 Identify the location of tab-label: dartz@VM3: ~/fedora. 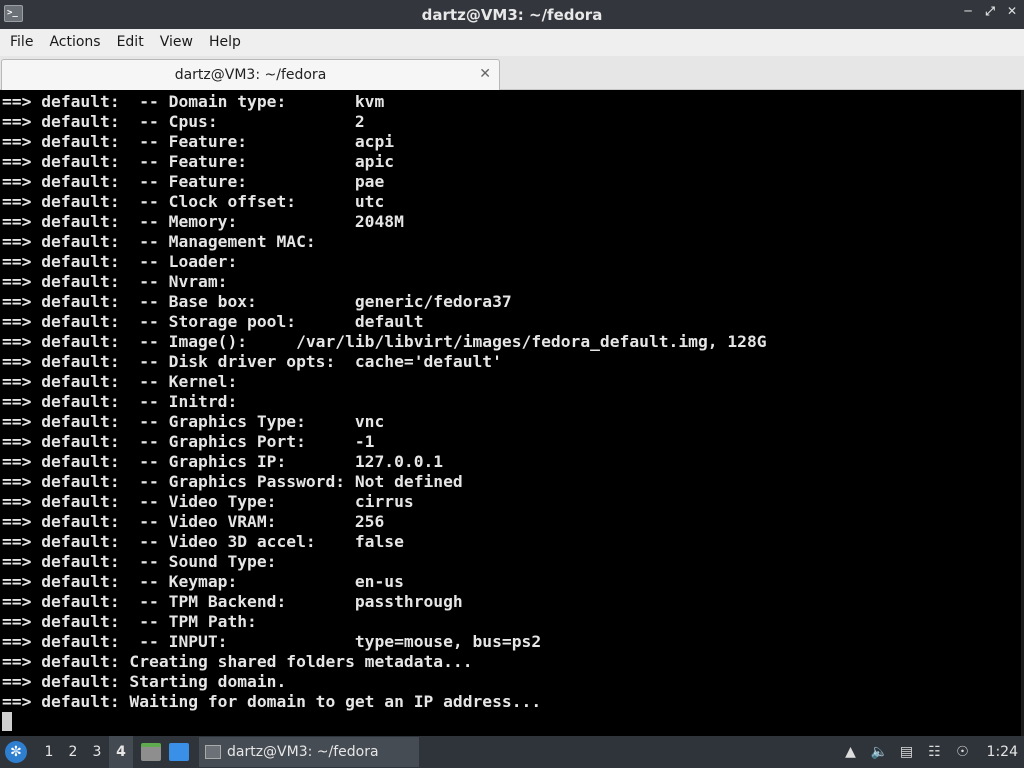
(250, 75).